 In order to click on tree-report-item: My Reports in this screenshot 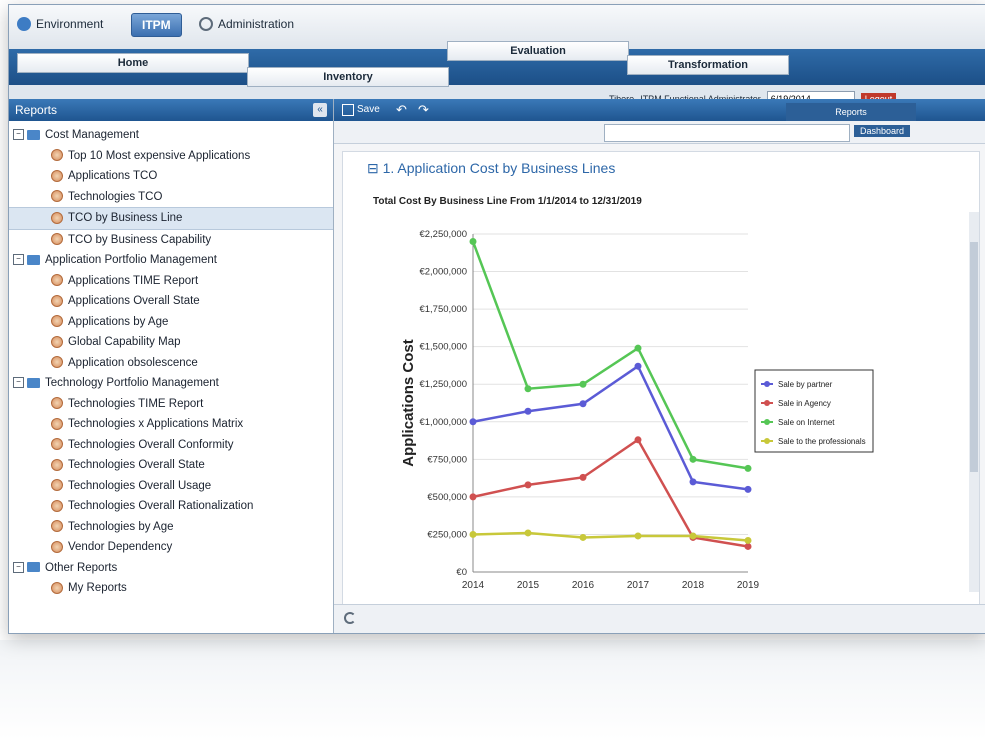, I will do `click(171, 588)`.